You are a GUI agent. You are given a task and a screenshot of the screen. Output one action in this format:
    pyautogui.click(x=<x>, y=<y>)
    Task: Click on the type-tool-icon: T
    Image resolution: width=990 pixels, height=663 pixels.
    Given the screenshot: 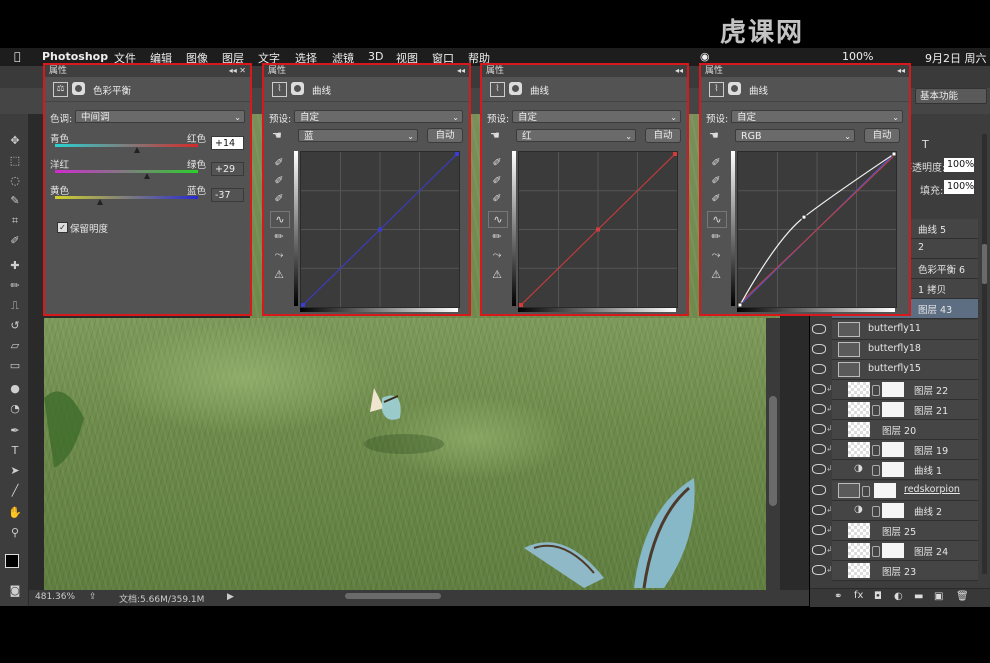 What is the action you would take?
    pyautogui.click(x=15, y=451)
    